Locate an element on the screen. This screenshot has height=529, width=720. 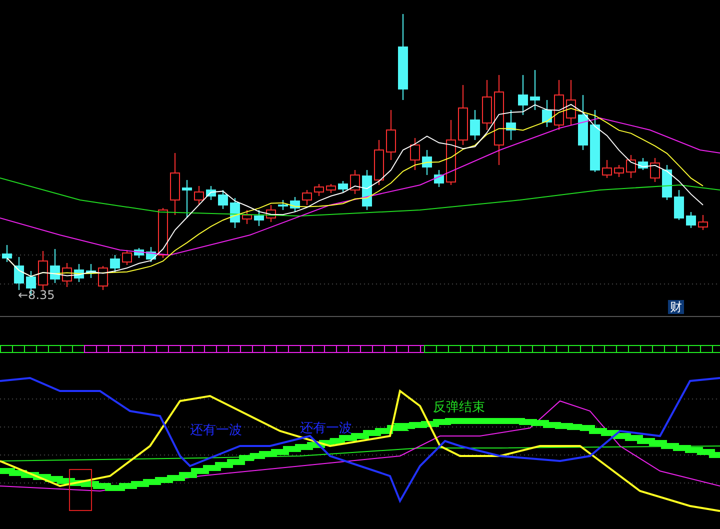
signal-label: 反弹结束 is located at coordinates (459, 407).